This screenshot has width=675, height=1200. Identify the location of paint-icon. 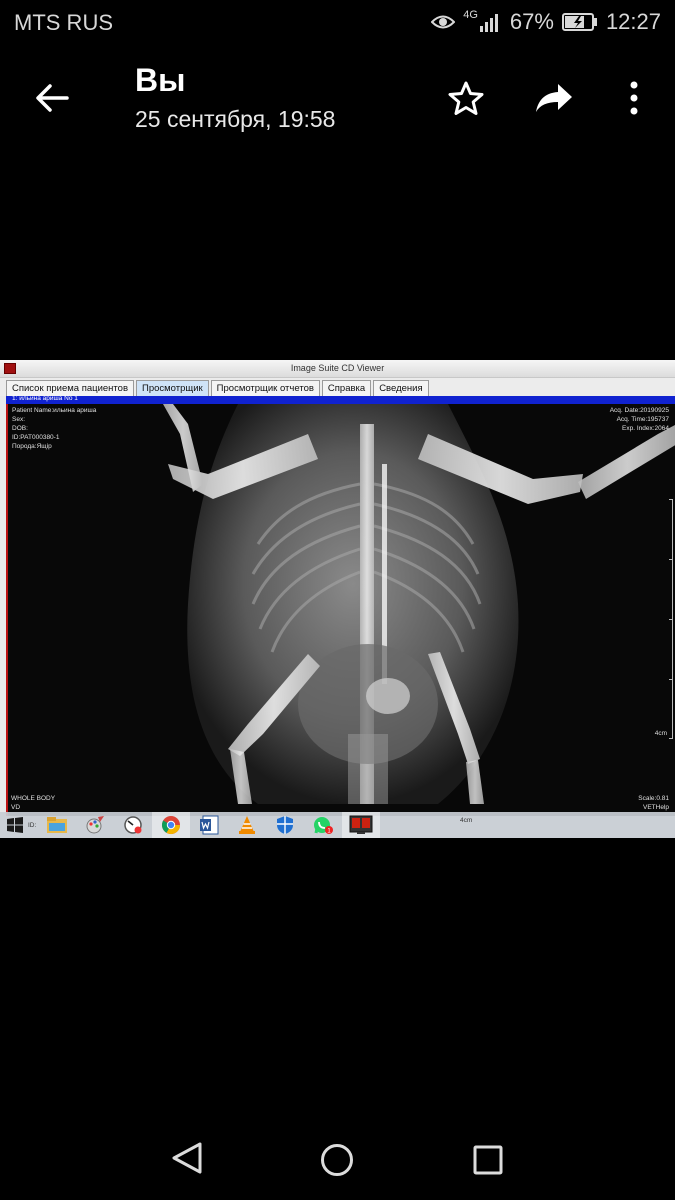
(95, 825).